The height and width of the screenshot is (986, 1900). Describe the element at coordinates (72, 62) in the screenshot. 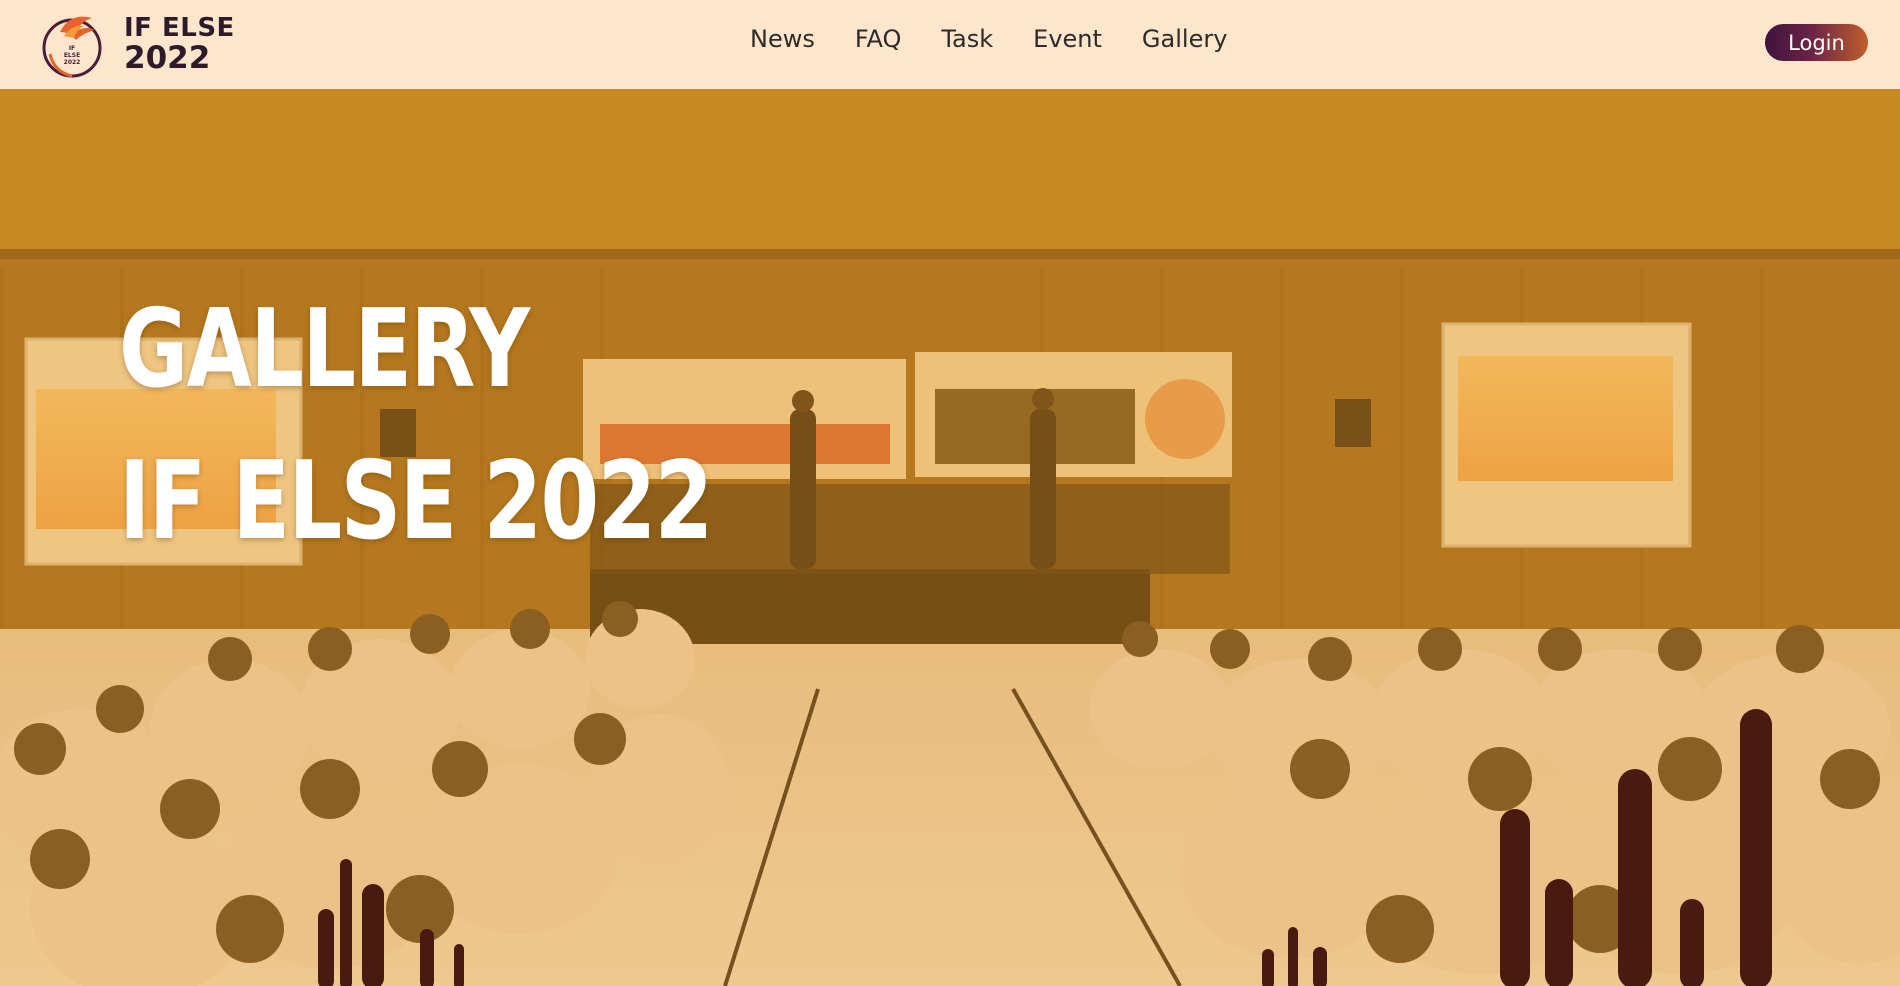

I see `logo-text-line3: 2022` at that location.